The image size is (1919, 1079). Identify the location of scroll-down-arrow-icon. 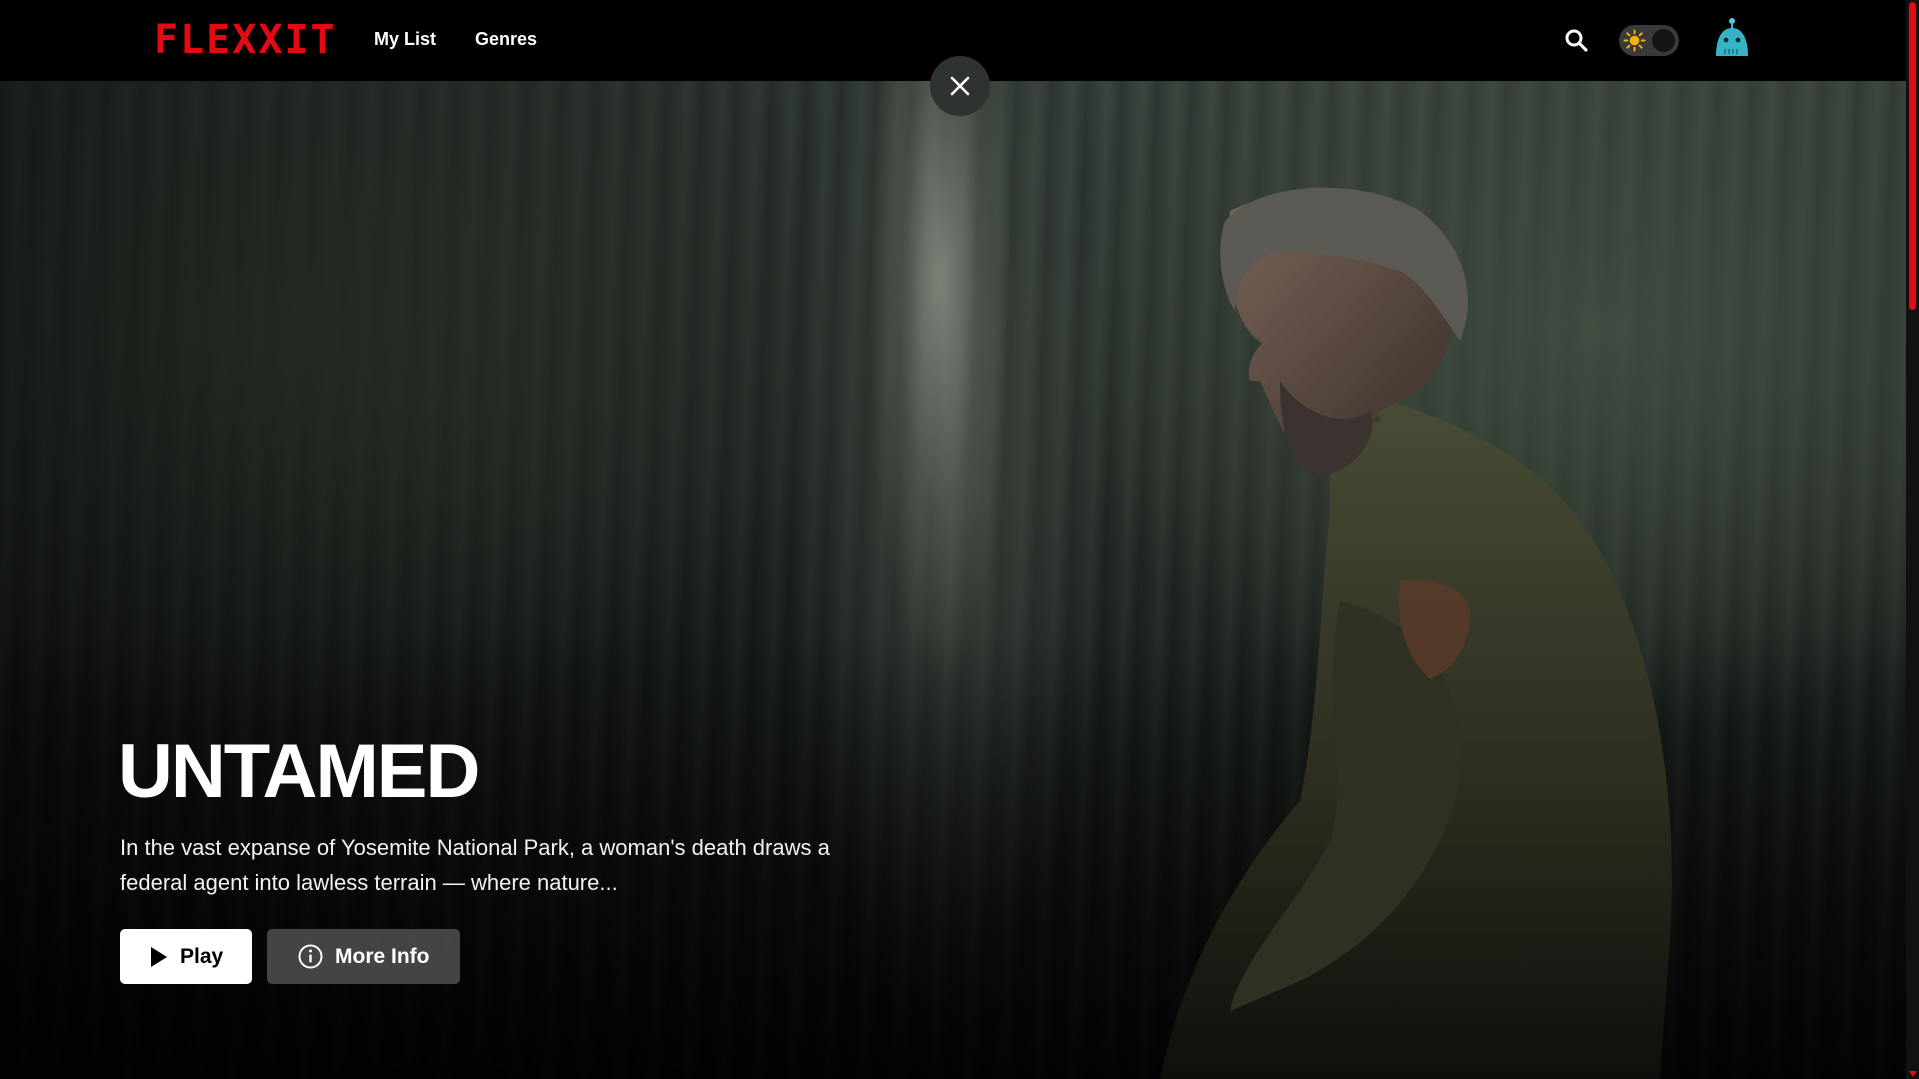
(1913, 1074).